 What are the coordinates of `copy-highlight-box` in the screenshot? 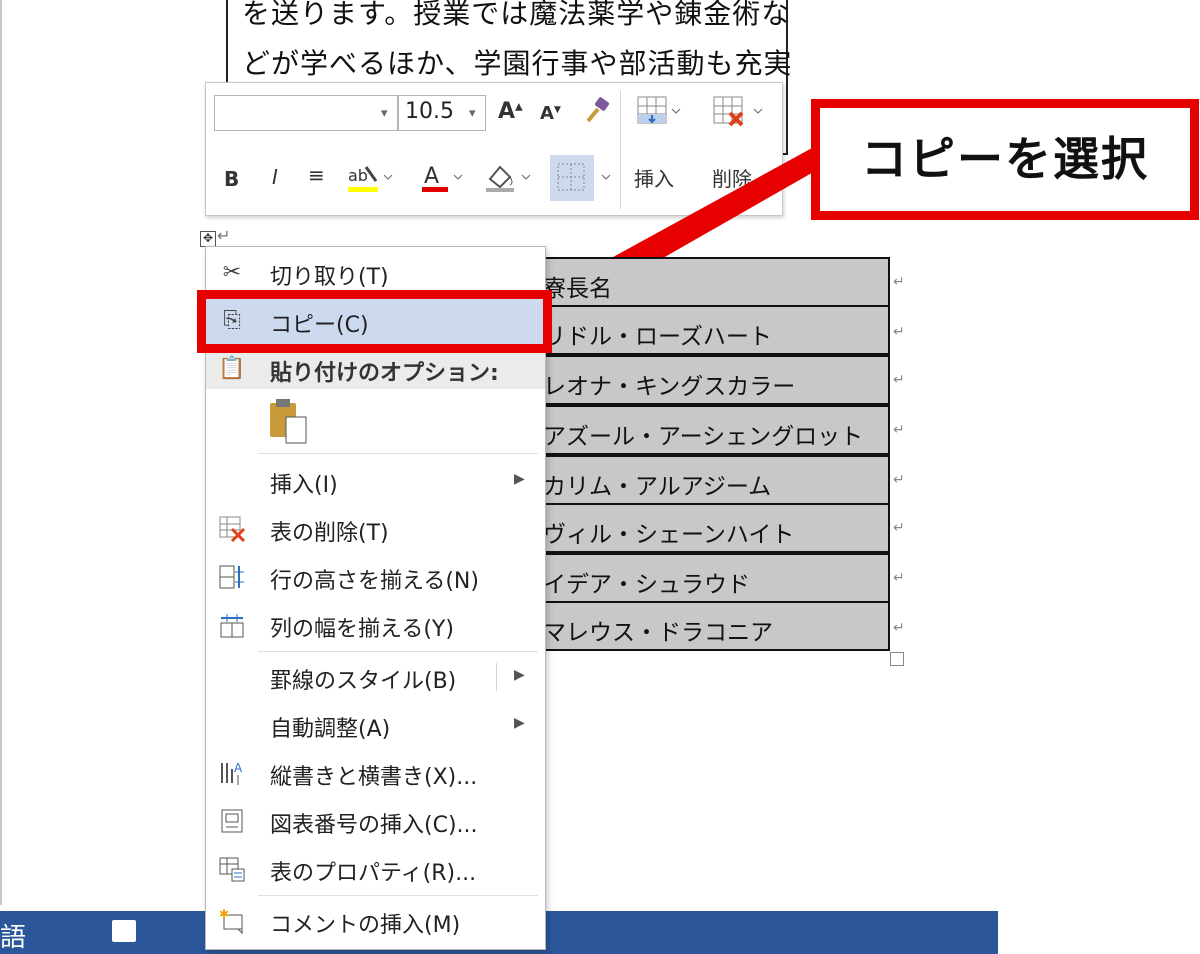 It's located at (374, 321).